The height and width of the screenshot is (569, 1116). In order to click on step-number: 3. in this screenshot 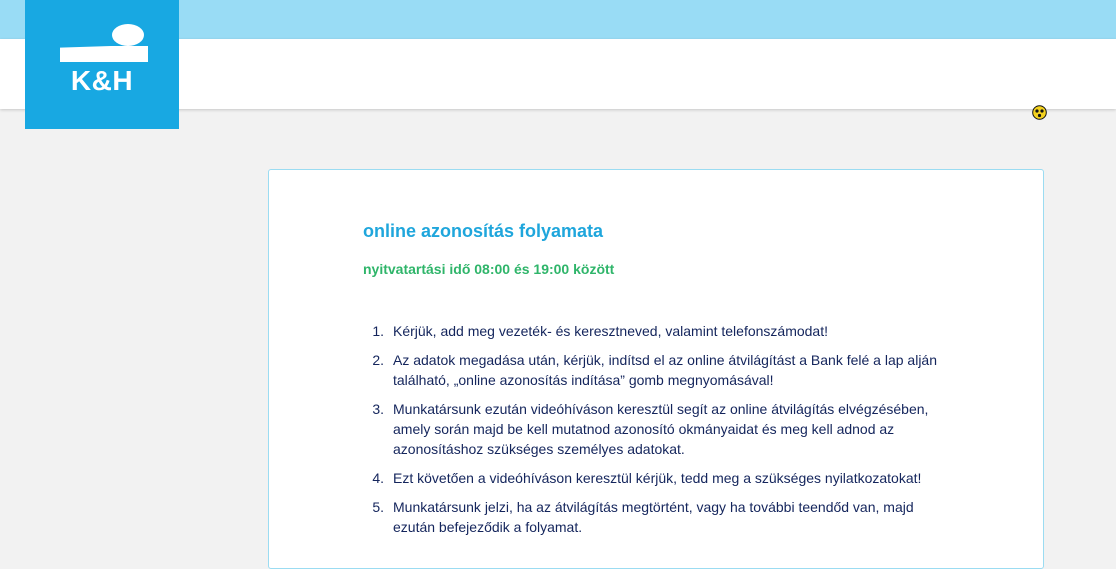, I will do `click(378, 409)`.